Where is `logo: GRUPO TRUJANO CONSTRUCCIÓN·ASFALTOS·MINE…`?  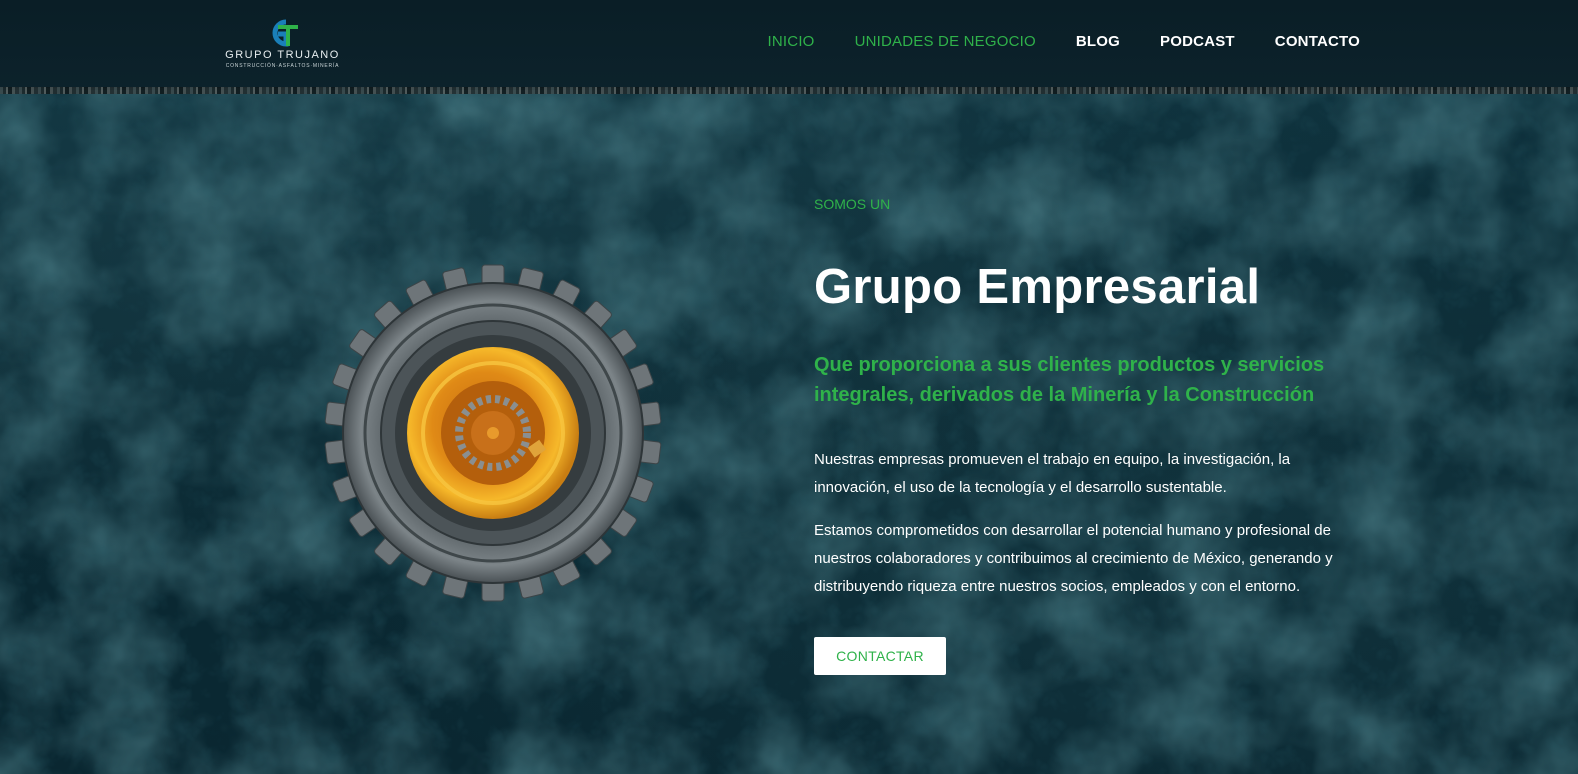 logo: GRUPO TRUJANO CONSTRUCCIÓN·ASFALTOS·MINE… is located at coordinates (282, 45).